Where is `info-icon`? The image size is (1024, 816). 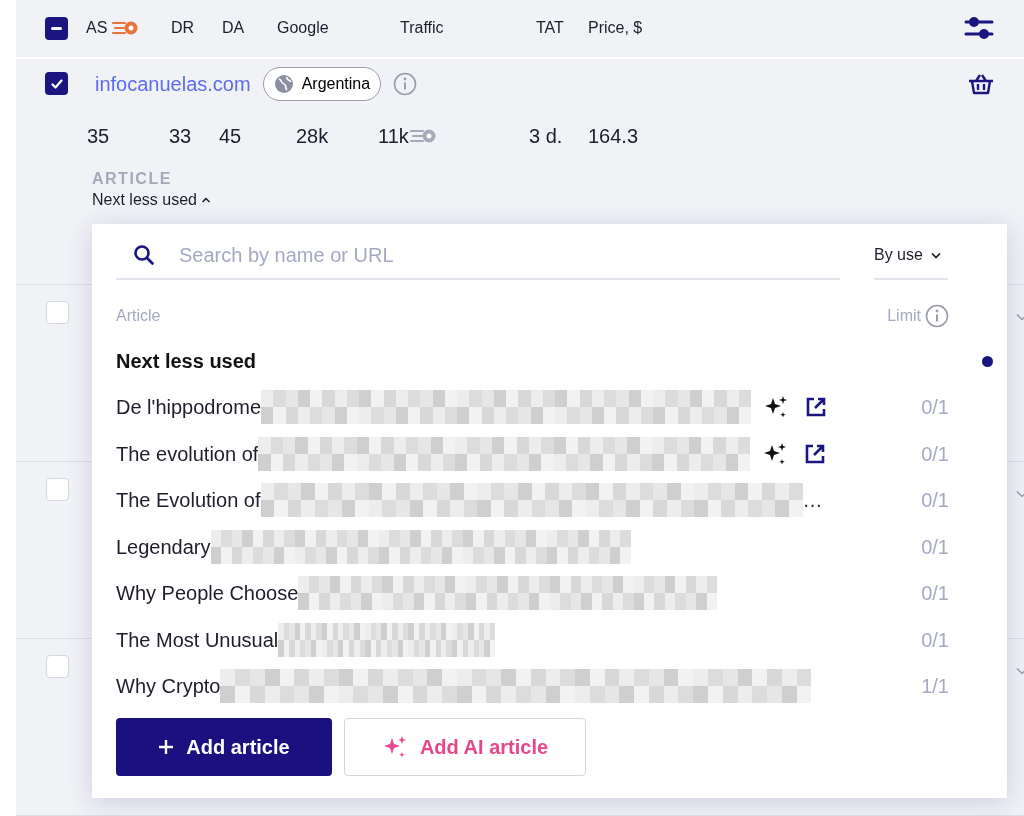
info-icon is located at coordinates (937, 316).